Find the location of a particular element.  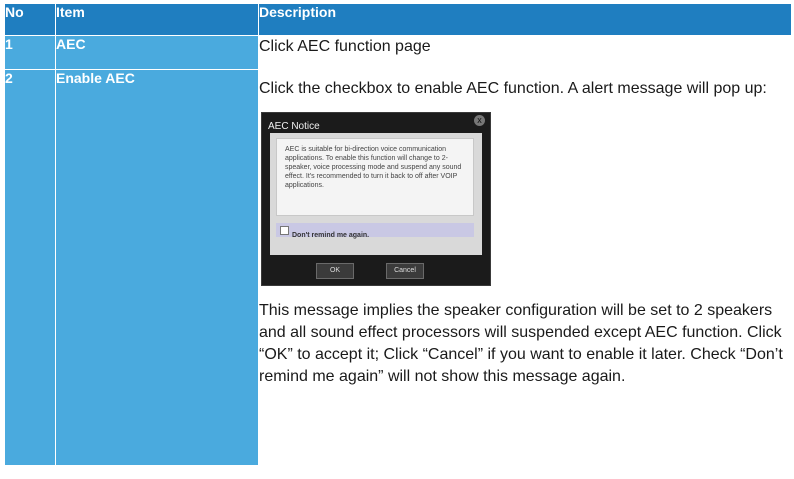

row-description: Click AEC function page is located at coordinates (525, 52).